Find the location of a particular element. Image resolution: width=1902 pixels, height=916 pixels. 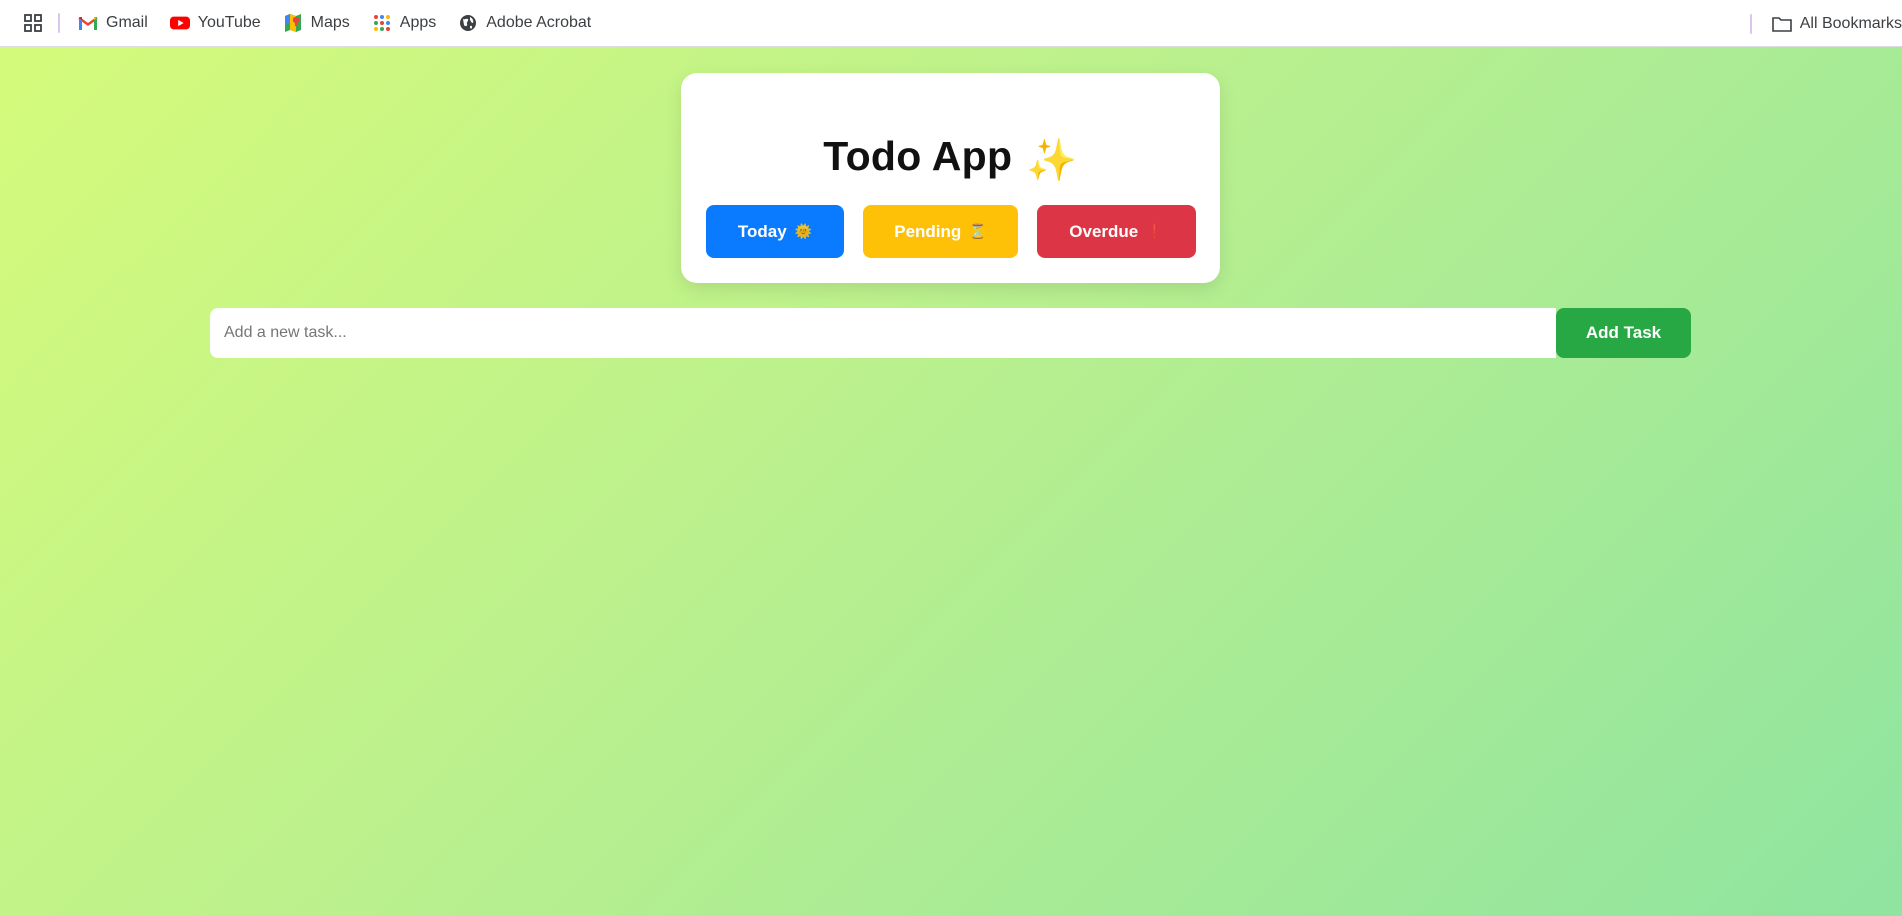

all-bookmarks-label: All Bookmarks is located at coordinates (1850, 23).